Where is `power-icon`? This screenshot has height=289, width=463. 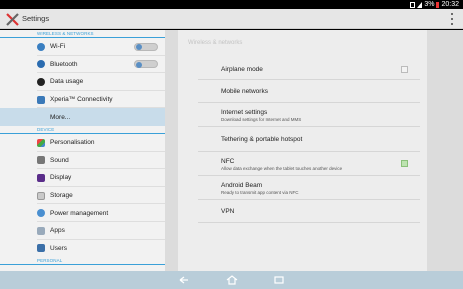 power-icon is located at coordinates (41, 213).